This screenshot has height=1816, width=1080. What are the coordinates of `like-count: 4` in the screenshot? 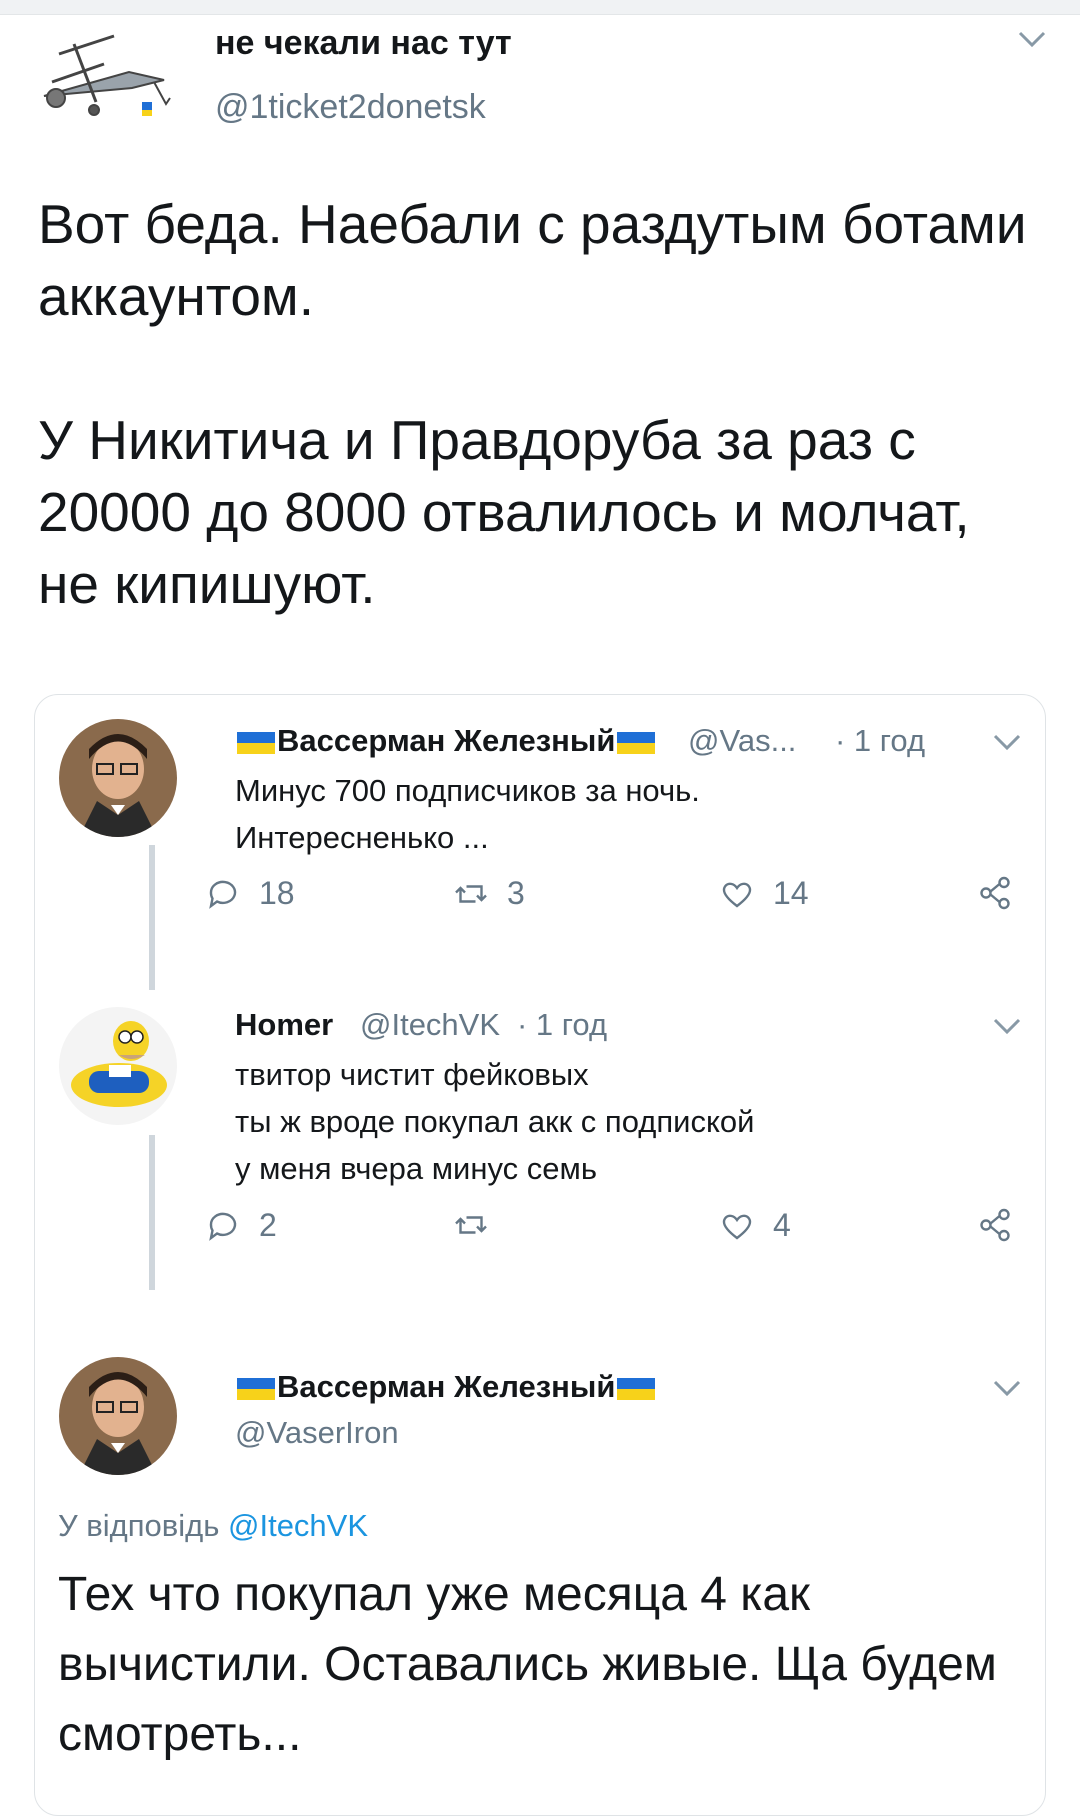 It's located at (782, 1225).